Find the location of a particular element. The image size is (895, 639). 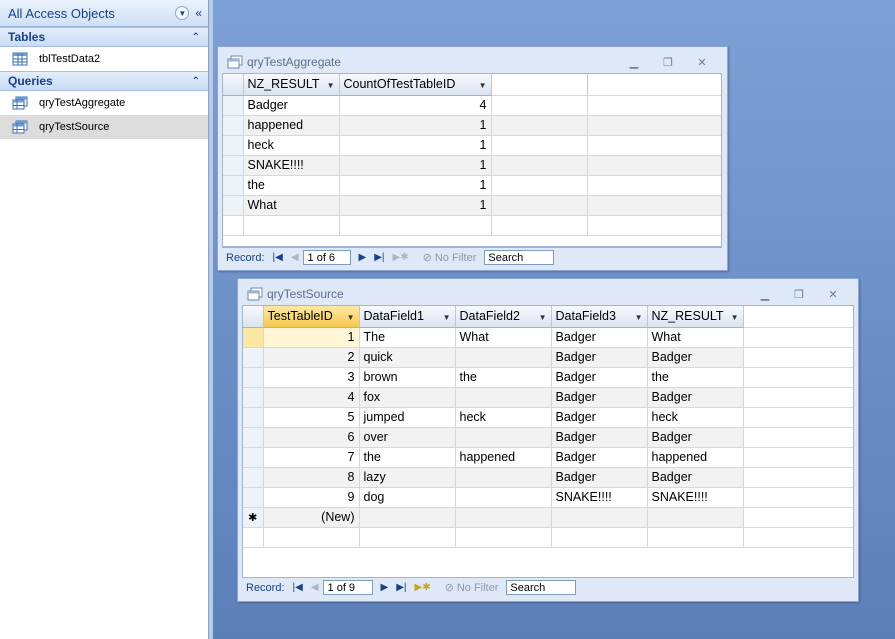

nav-menu-dropdown-icon: ▼ is located at coordinates (182, 13).